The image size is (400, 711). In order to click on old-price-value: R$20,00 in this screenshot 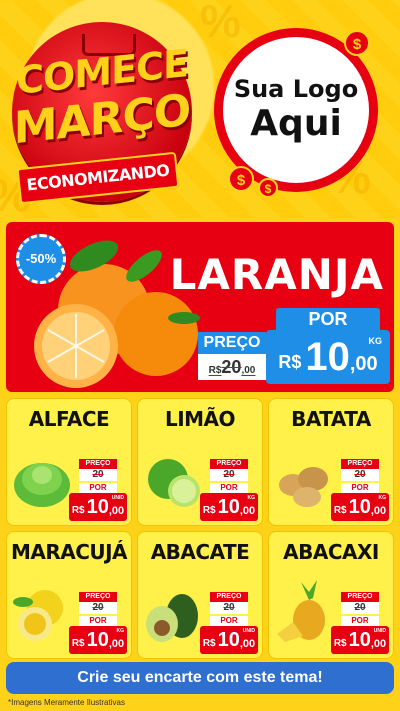, I will do `click(232, 367)`.